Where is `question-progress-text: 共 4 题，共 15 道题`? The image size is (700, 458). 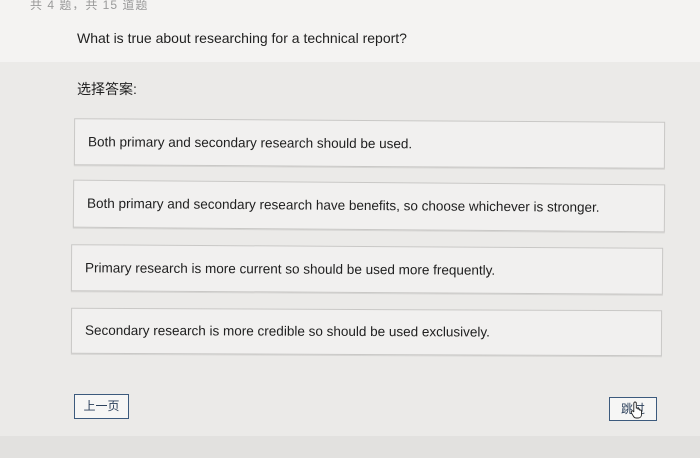
question-progress-text: 共 4 题，共 15 道题 is located at coordinates (89, 5).